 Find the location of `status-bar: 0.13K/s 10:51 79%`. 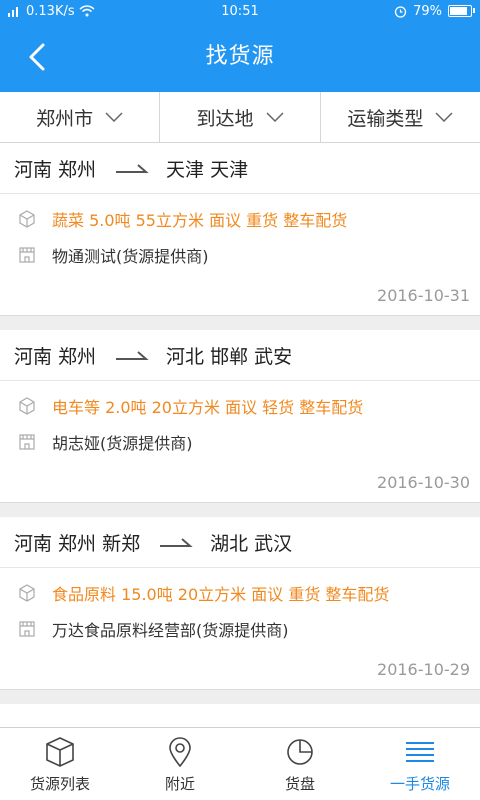

status-bar: 0.13K/s 10:51 79% is located at coordinates (240, 11).